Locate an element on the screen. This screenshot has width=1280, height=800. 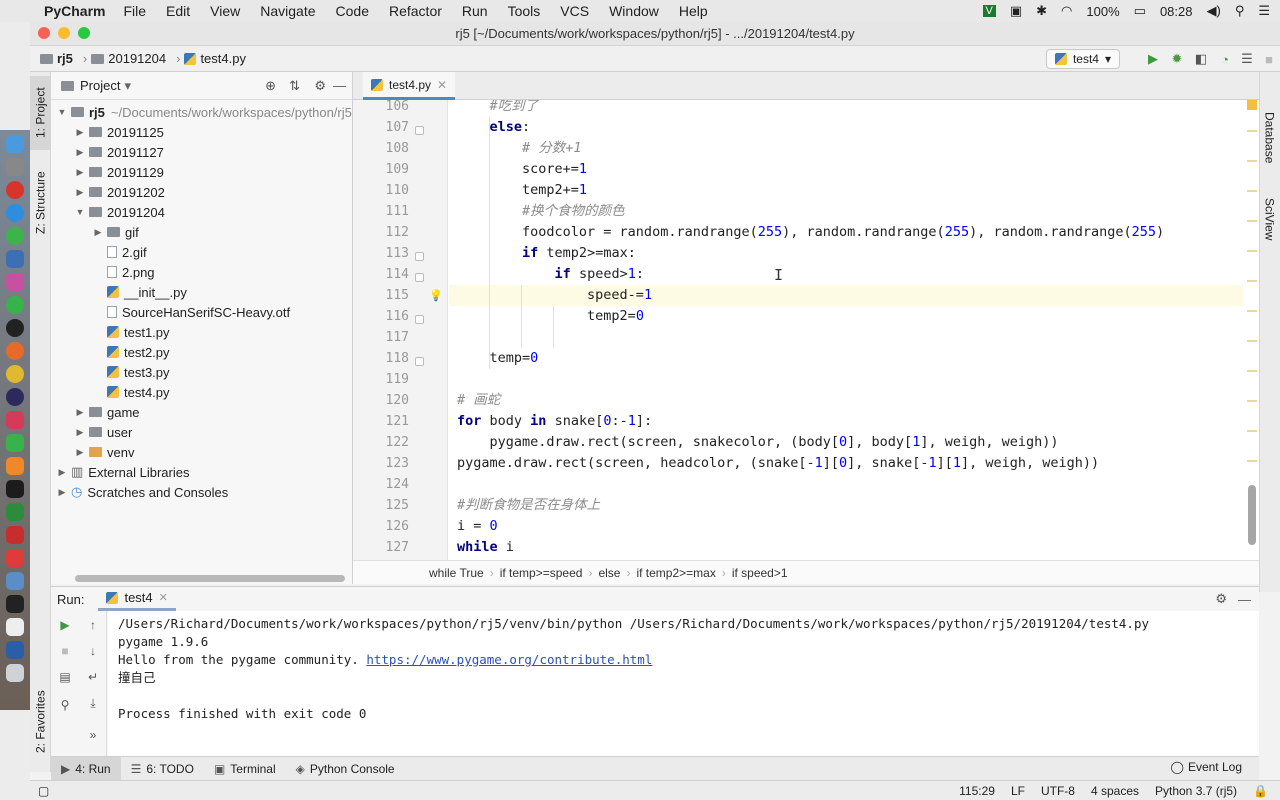
nav-crumb-file: test4.py is located at coordinates (215, 58).